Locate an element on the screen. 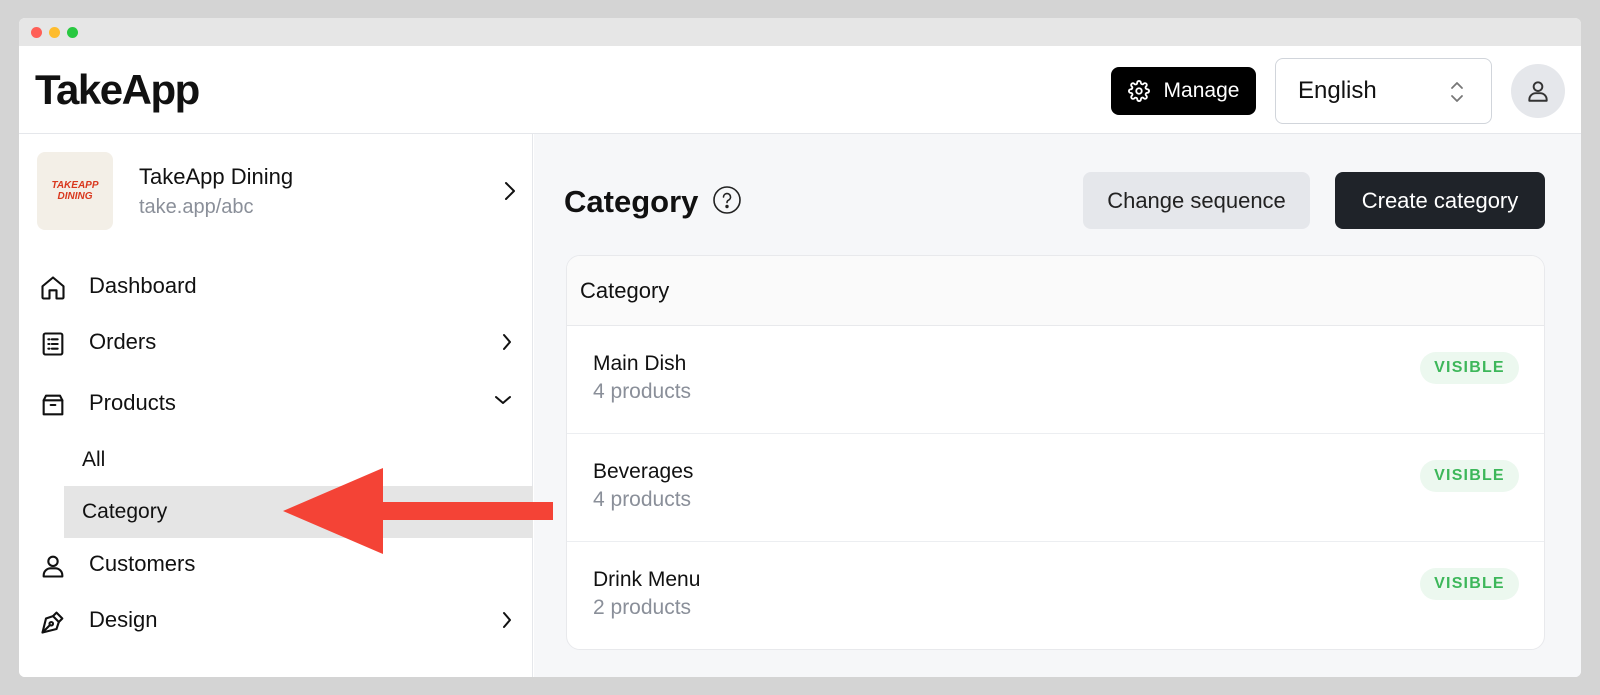 Image resolution: width=1600 pixels, height=695 pixels. category-name: Beverages is located at coordinates (643, 471).